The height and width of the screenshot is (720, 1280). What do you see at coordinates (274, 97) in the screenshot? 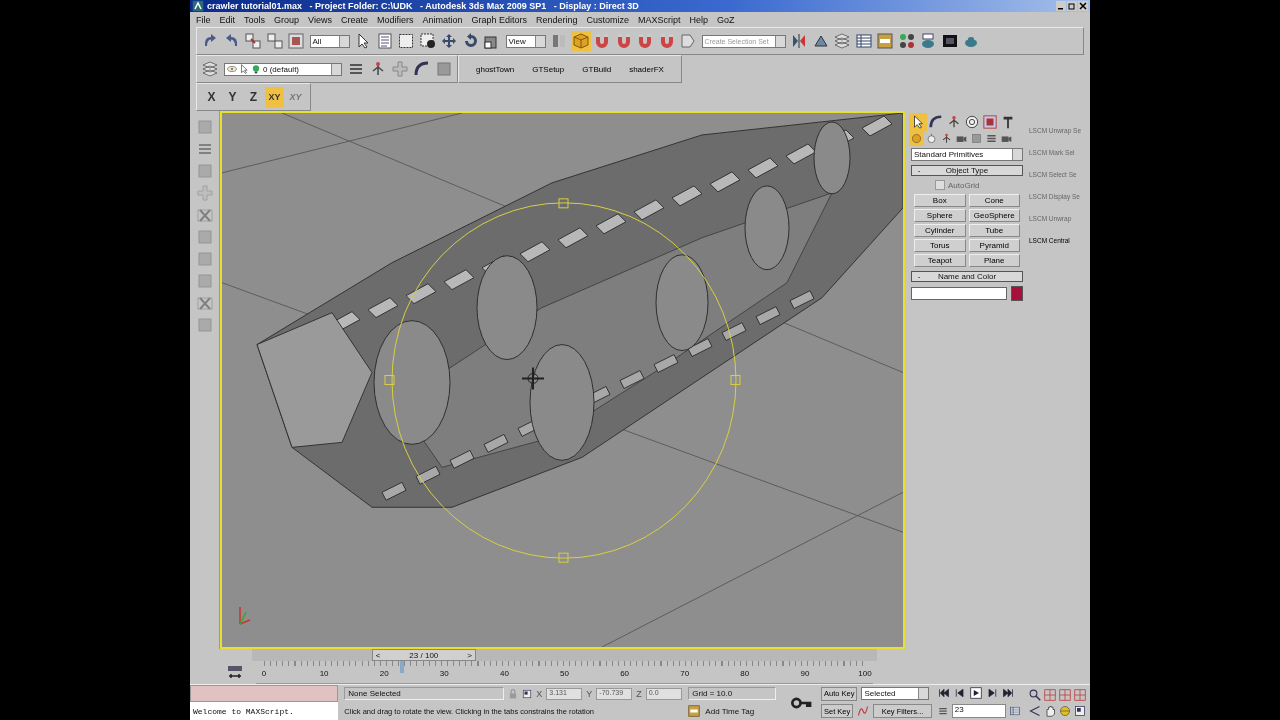
I see `axis-button: XY` at bounding box center [274, 97].